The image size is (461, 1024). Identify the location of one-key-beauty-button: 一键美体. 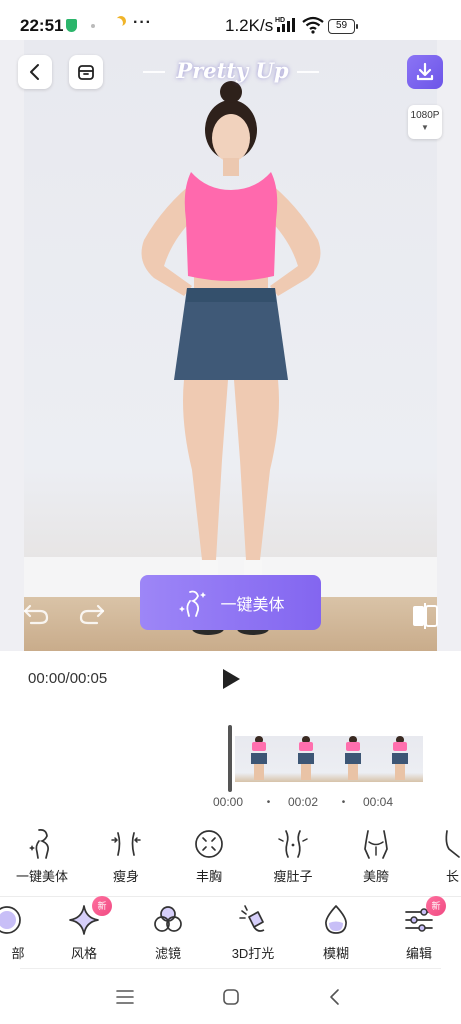
(230, 602).